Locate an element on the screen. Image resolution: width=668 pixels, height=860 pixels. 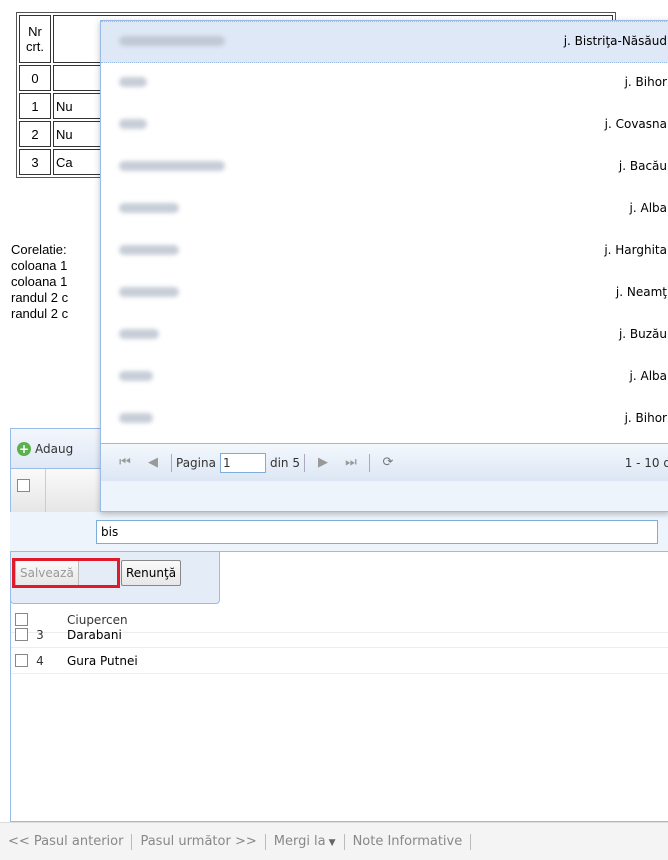
table-row-nr: 3 is located at coordinates (35, 162).